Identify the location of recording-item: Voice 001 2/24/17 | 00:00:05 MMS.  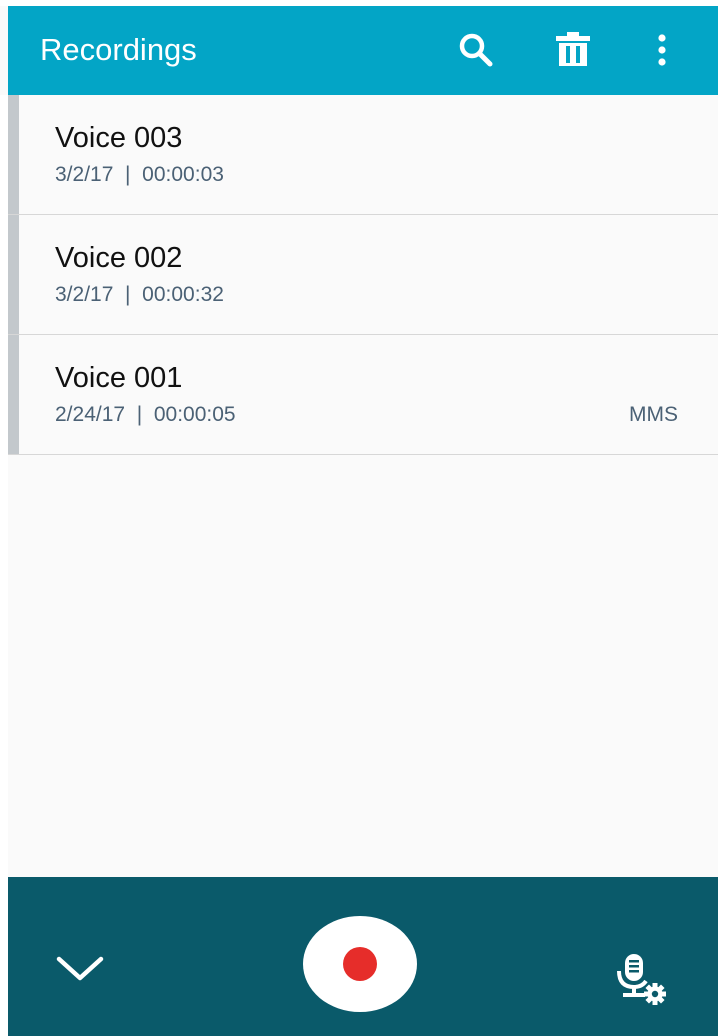
(363, 395).